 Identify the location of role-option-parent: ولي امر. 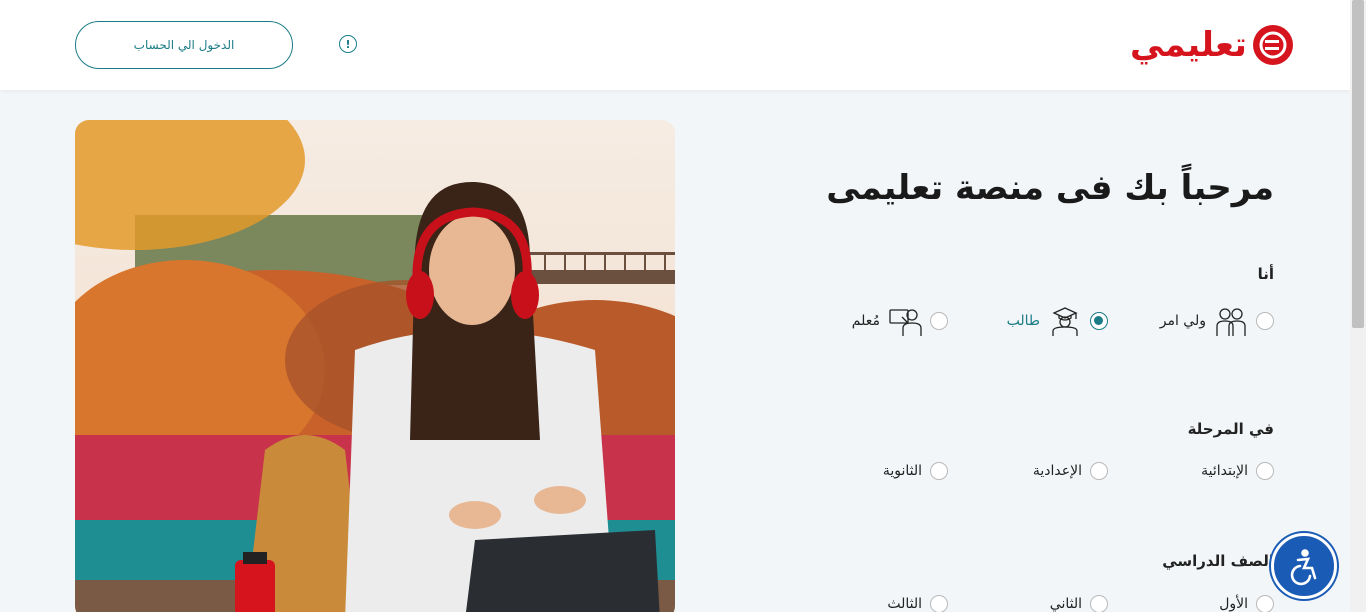
(1217, 321).